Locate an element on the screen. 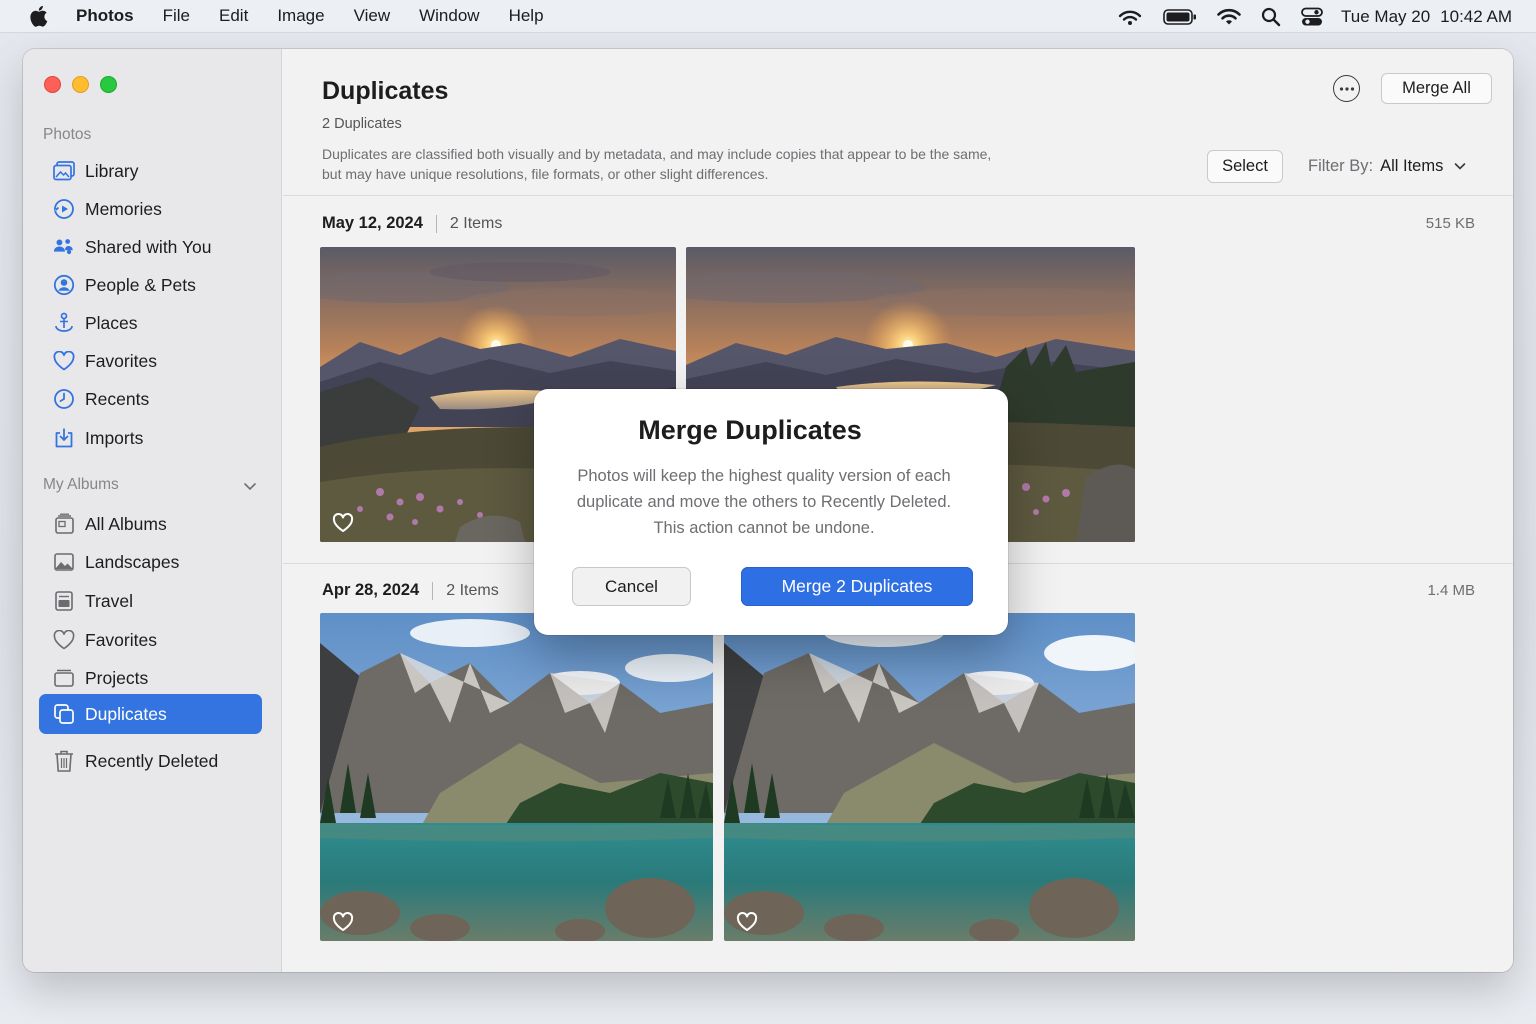  sidebar-item-imports: Imports is located at coordinates (150, 438).